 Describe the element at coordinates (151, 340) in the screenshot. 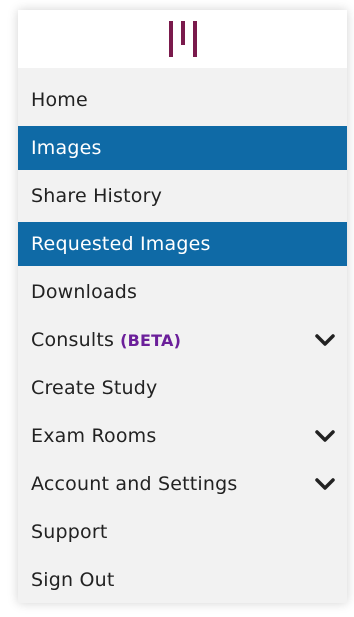

I see `beta-badge: (BETA)` at that location.